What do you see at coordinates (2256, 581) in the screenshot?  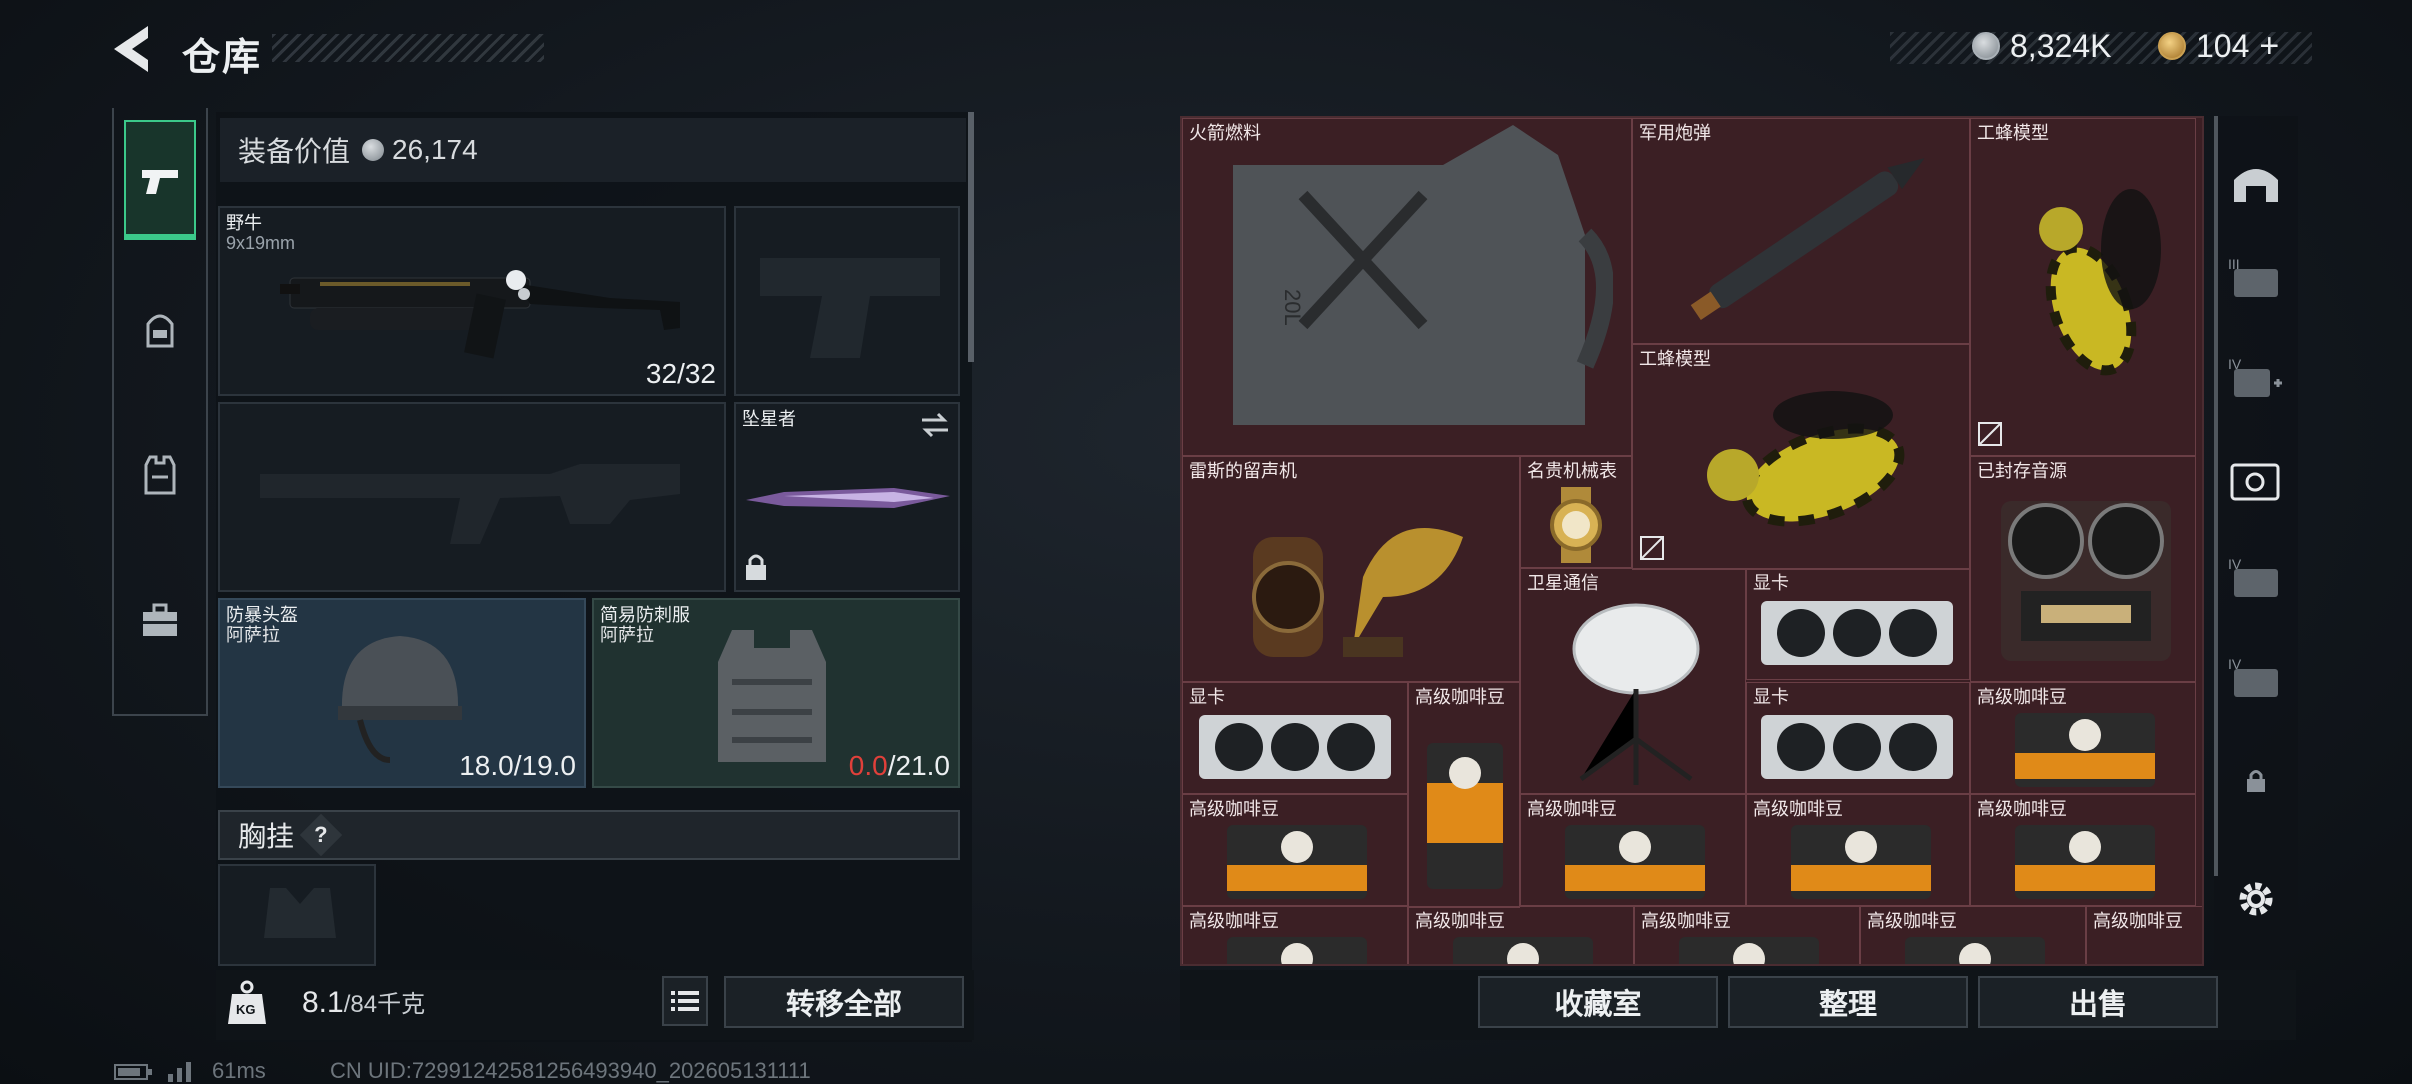 I see `storage-tier4-button: IV` at bounding box center [2256, 581].